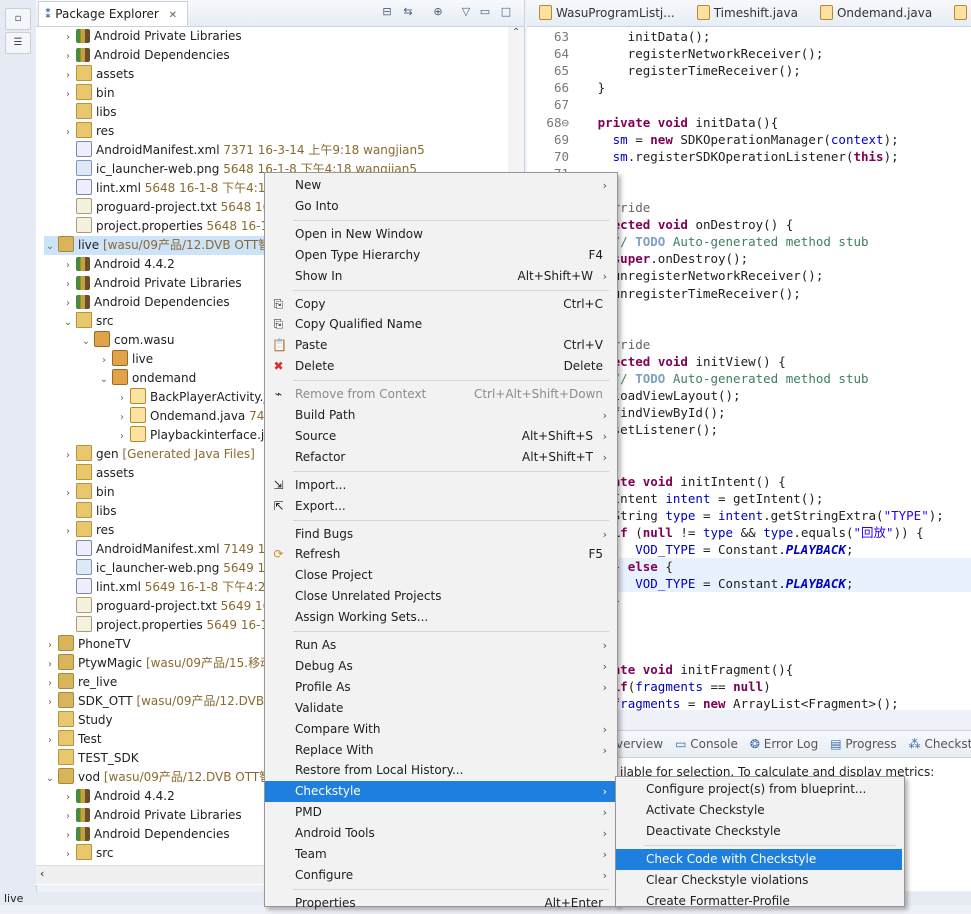  Describe the element at coordinates (746, 13) in the screenshot. I see `editor-tab: Timeshift.java` at that location.